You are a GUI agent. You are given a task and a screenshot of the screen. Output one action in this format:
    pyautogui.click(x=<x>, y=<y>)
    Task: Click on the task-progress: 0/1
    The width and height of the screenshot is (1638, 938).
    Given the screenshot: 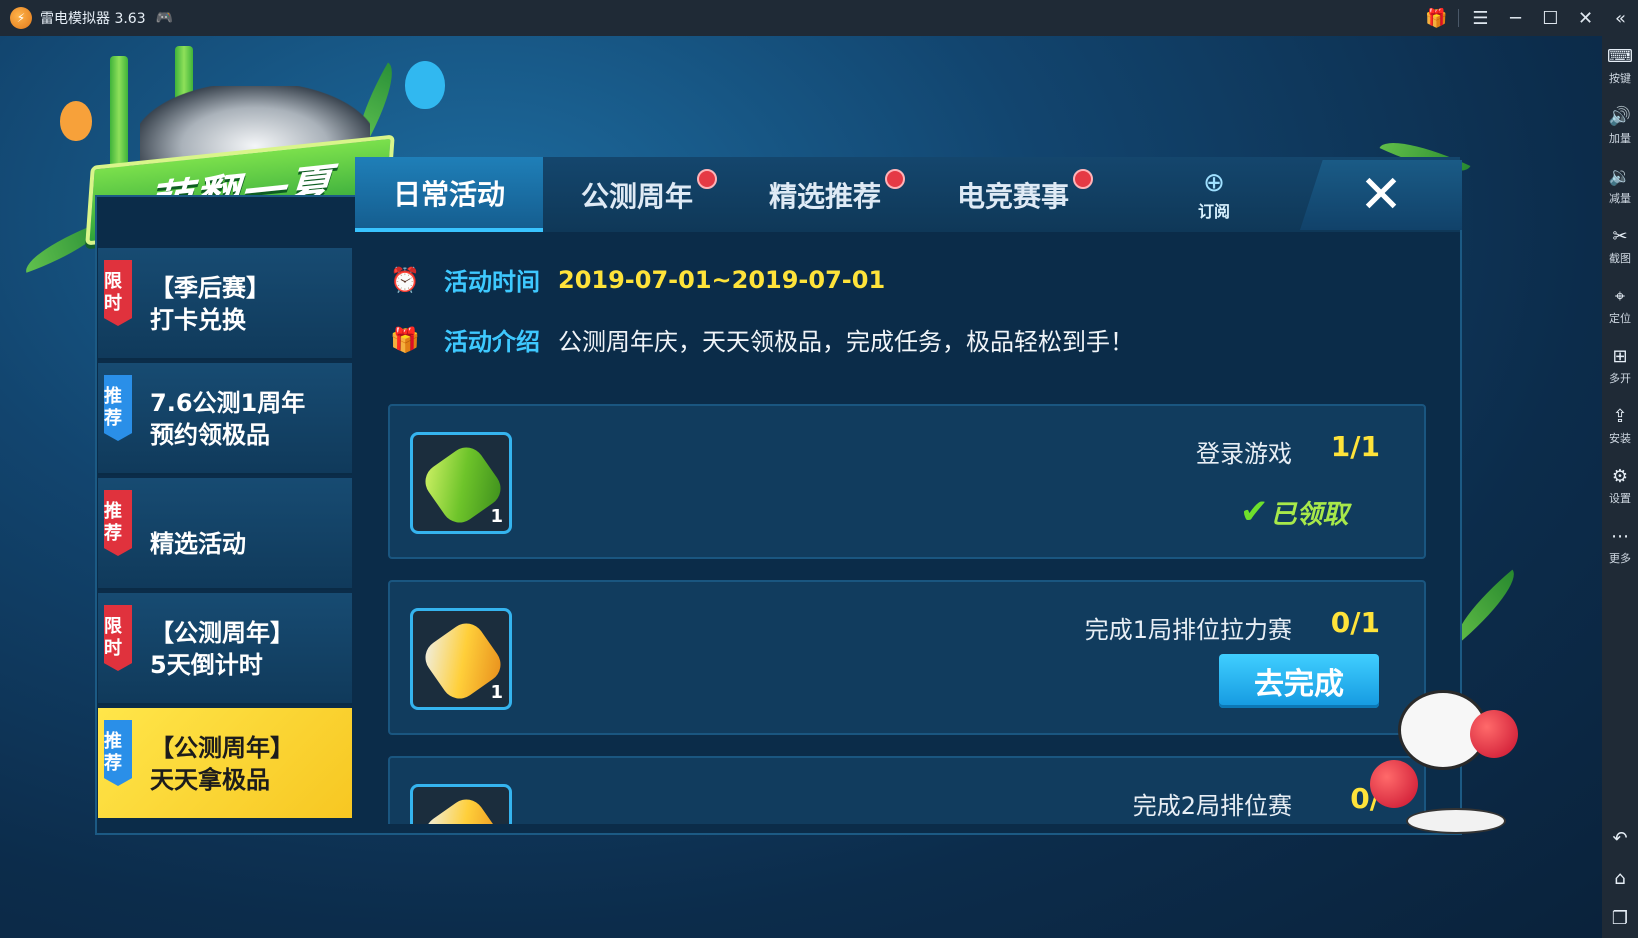 What is the action you would take?
    pyautogui.click(x=1355, y=622)
    